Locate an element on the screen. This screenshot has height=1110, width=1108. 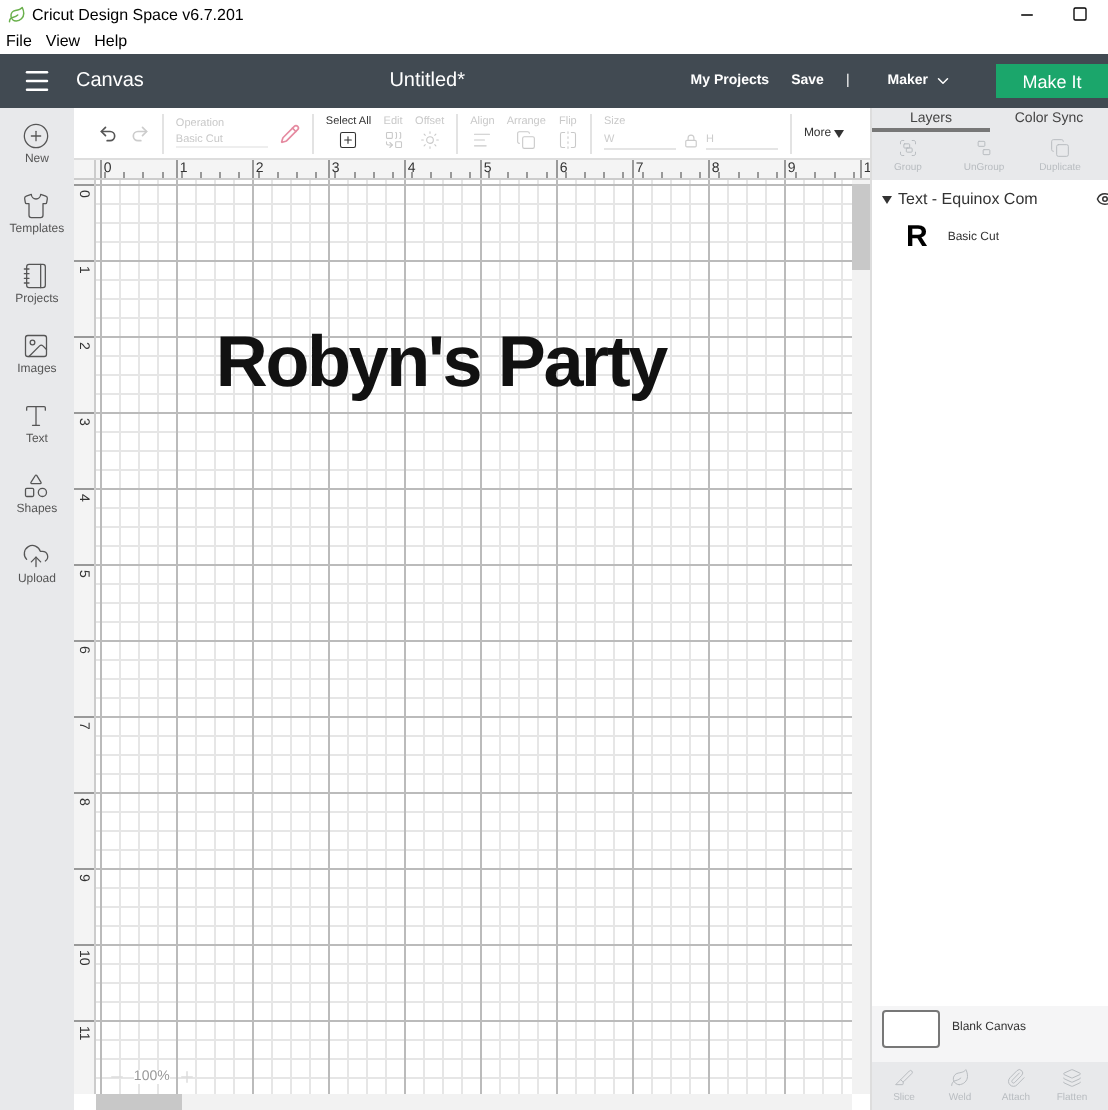
layer-name: Text - Equinox Com is located at coordinates (994, 199).